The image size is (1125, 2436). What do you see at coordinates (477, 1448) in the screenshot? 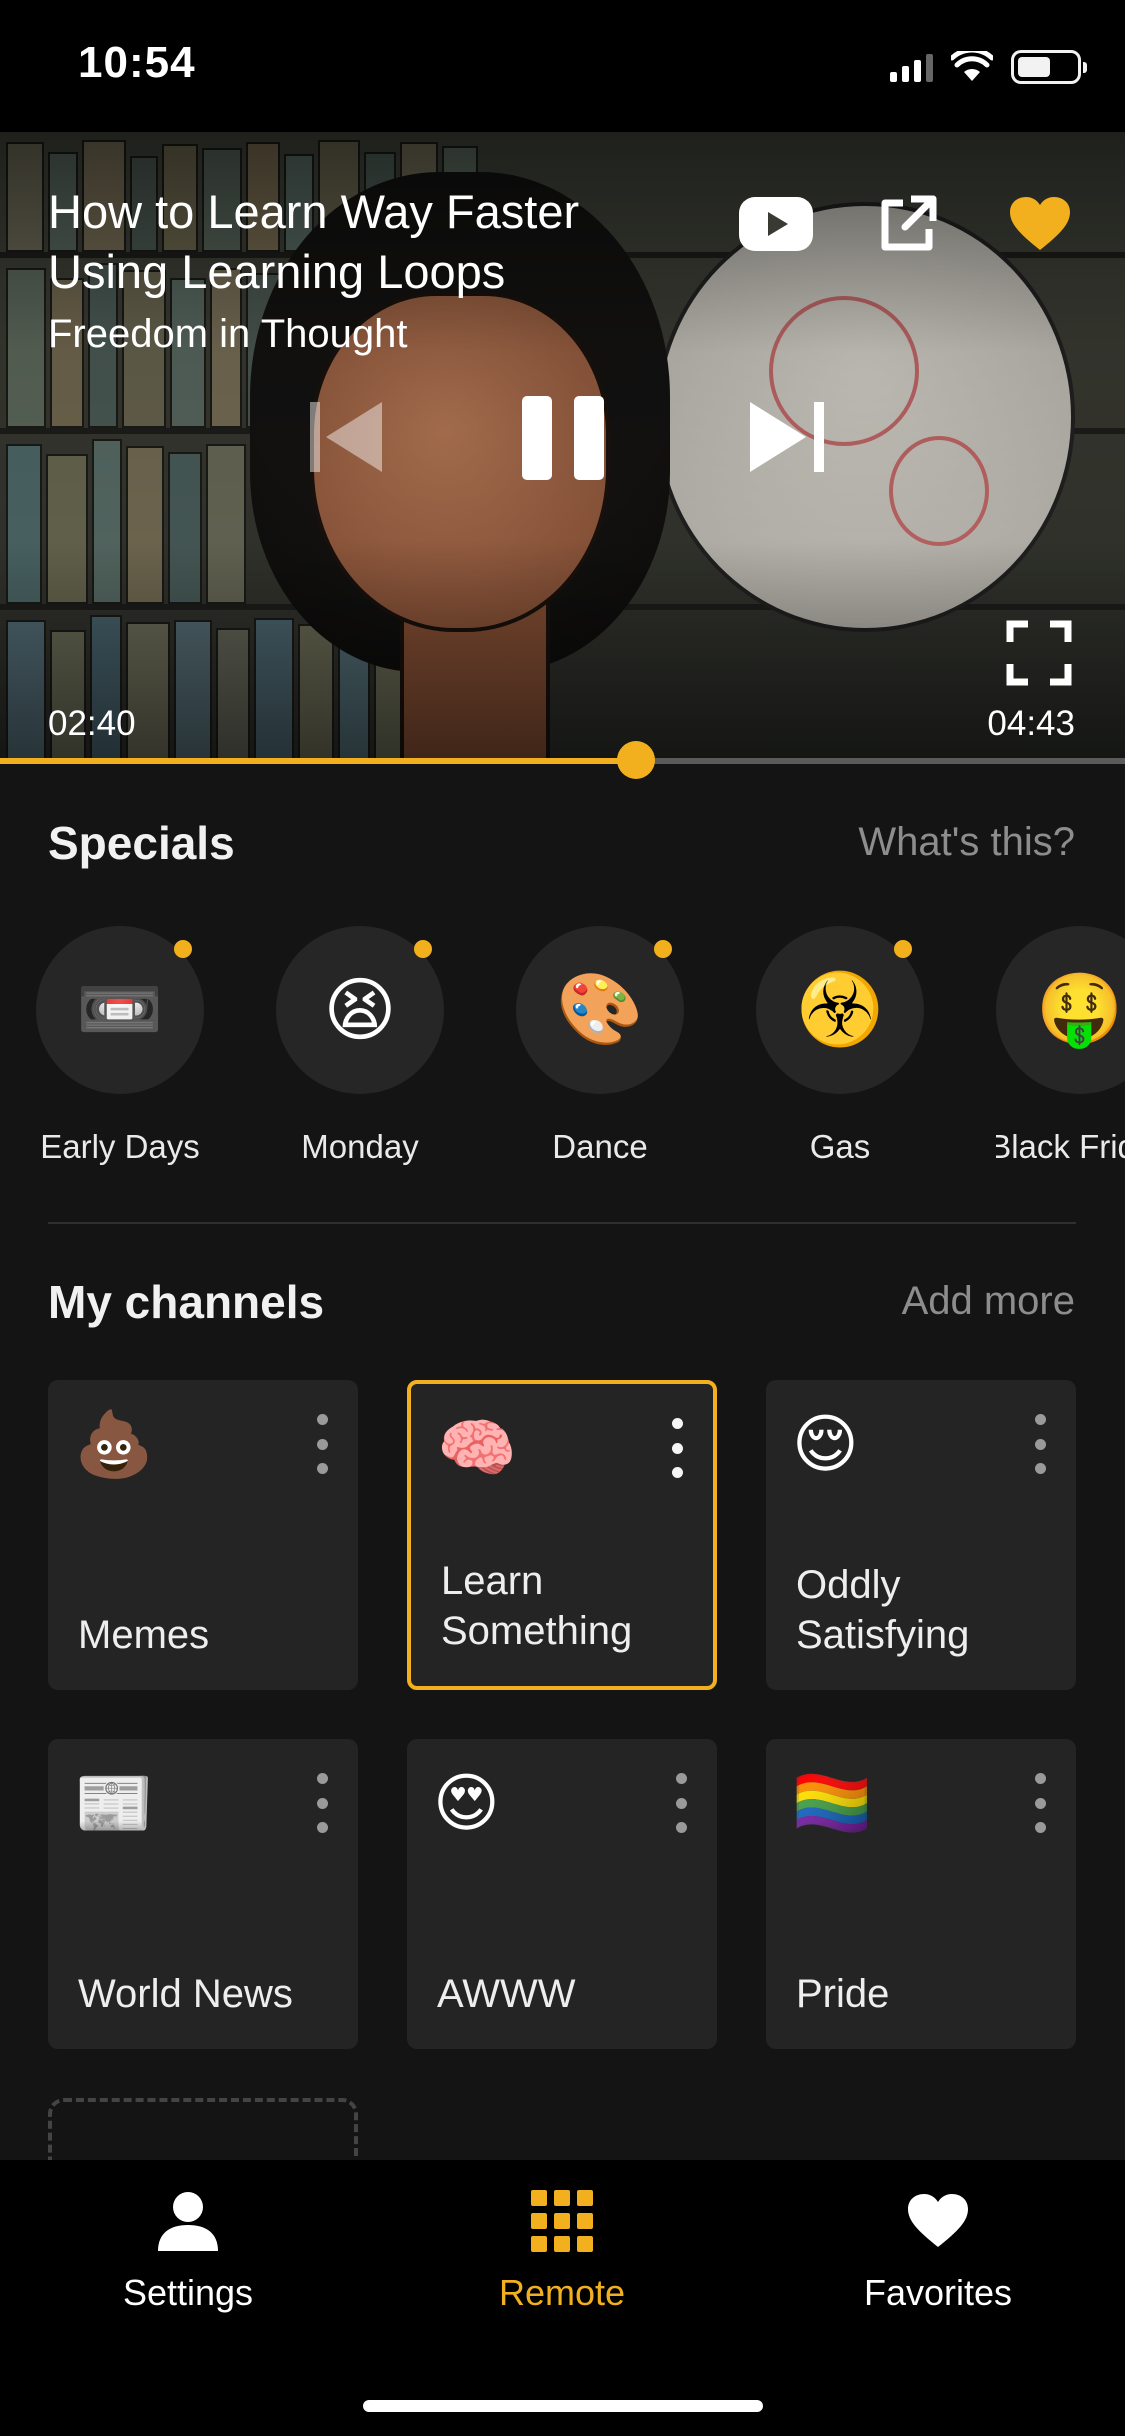
I see `brain-icon: 🧠` at bounding box center [477, 1448].